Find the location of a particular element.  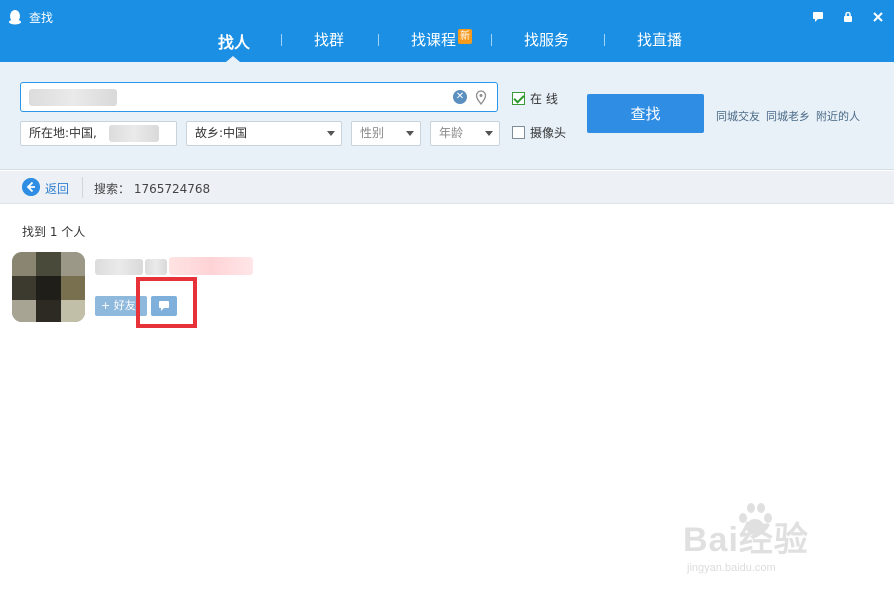

online-checkbox is located at coordinates (518, 98).